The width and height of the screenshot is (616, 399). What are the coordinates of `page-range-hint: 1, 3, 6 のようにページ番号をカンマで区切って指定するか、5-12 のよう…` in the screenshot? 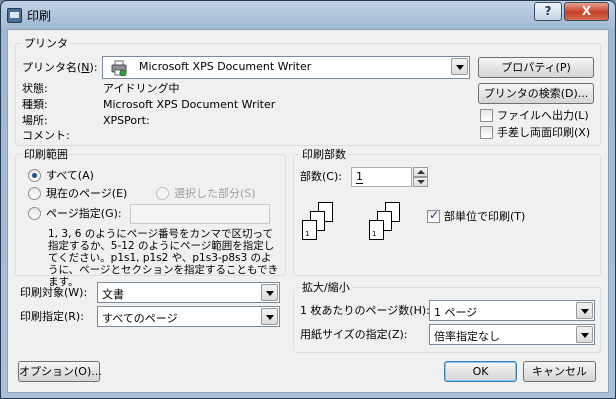 It's located at (163, 258).